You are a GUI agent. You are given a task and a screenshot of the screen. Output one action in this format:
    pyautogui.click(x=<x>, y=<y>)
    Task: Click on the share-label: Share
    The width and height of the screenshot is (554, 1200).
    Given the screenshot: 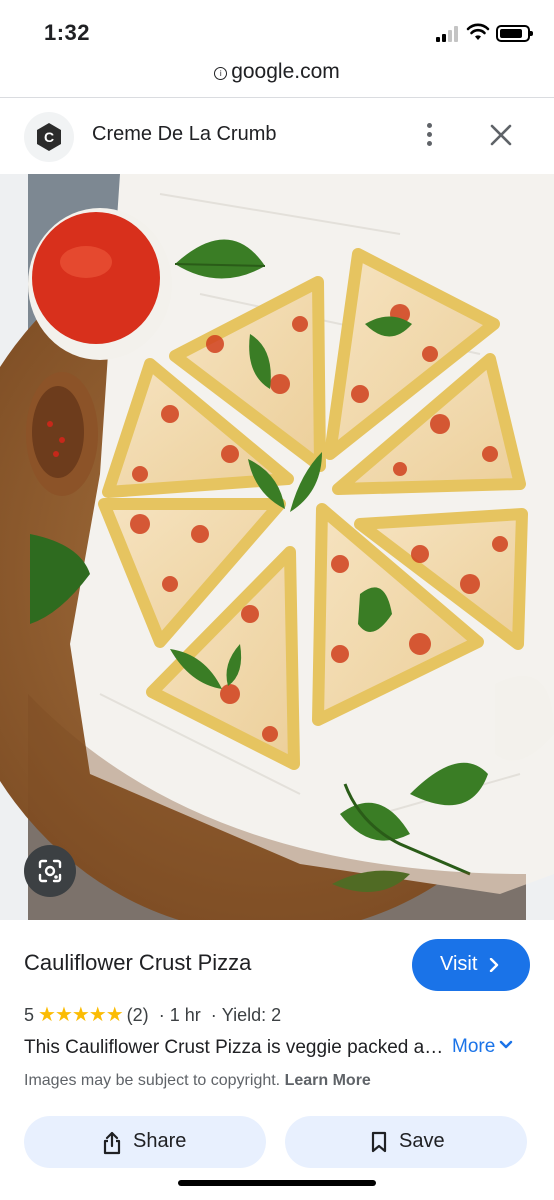 What is the action you would take?
    pyautogui.click(x=160, y=1141)
    